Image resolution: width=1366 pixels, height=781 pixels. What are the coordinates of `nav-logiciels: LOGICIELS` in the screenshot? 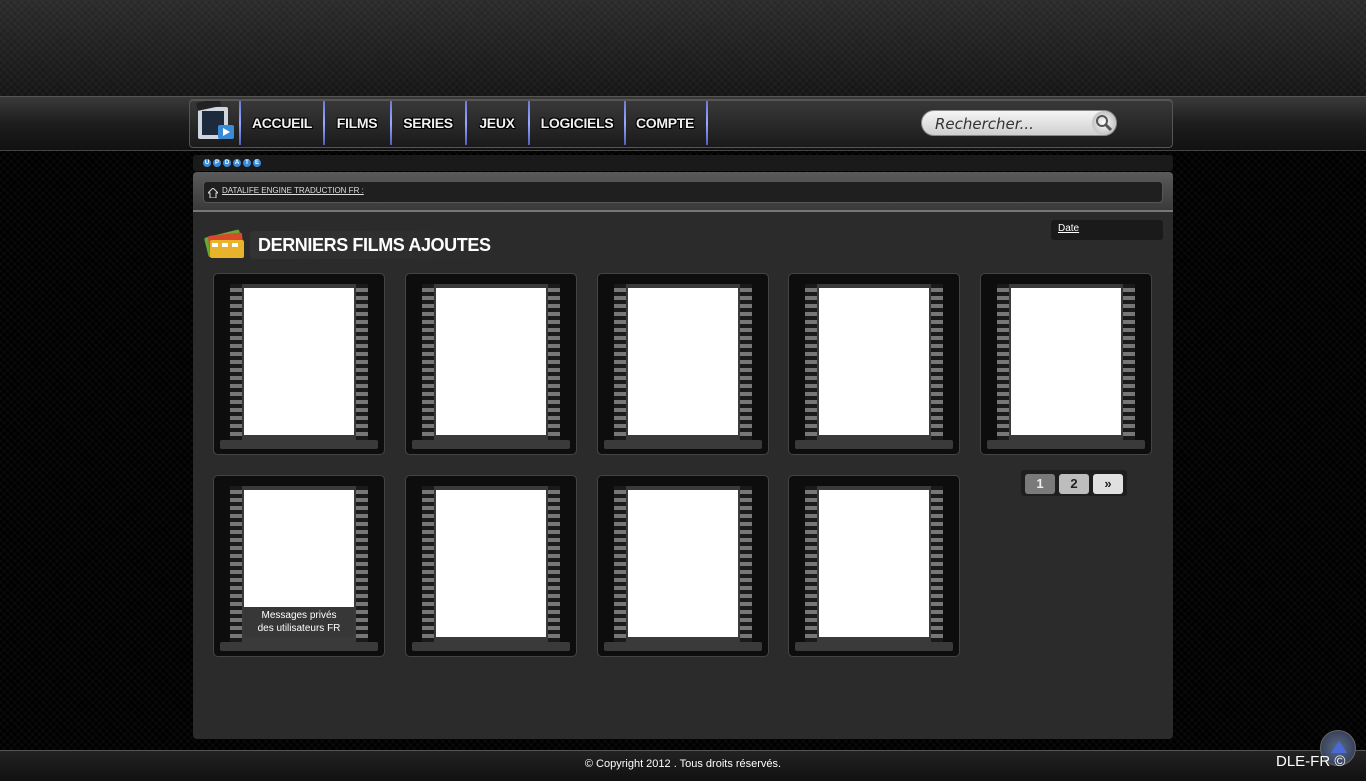 It's located at (577, 125).